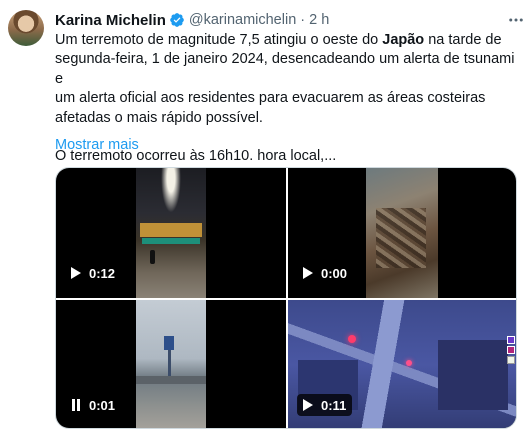 The image size is (532, 429). Describe the element at coordinates (242, 20) in the screenshot. I see `author-handle: @karinamichelin` at that location.